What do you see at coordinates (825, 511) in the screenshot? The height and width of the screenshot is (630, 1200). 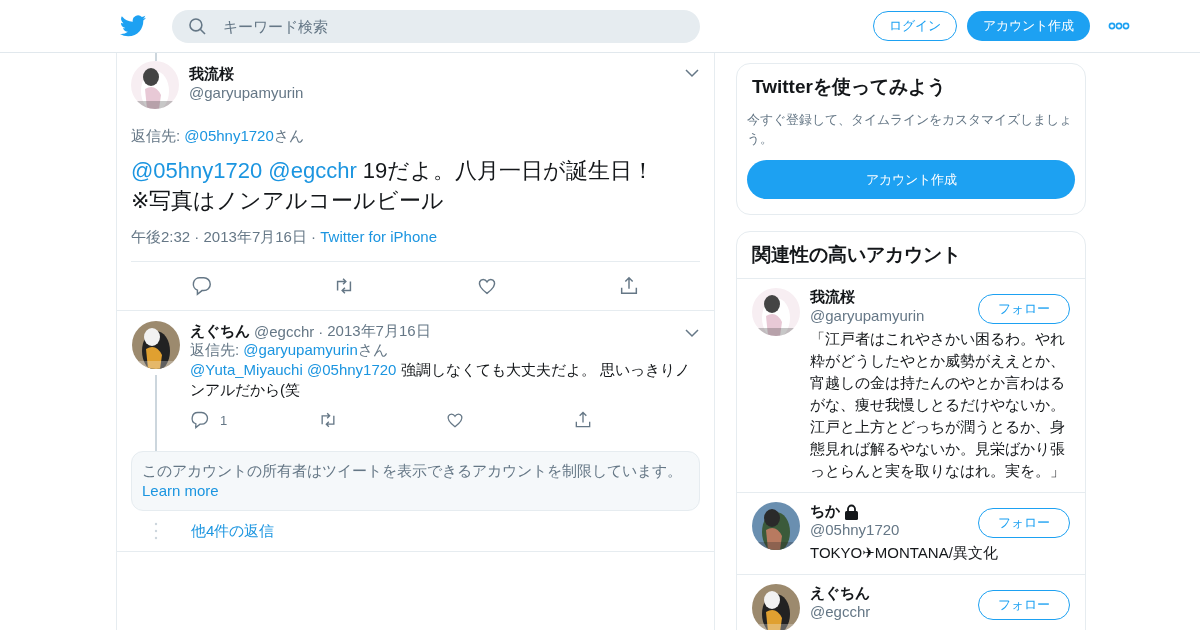 I see `user-name: ちか` at bounding box center [825, 511].